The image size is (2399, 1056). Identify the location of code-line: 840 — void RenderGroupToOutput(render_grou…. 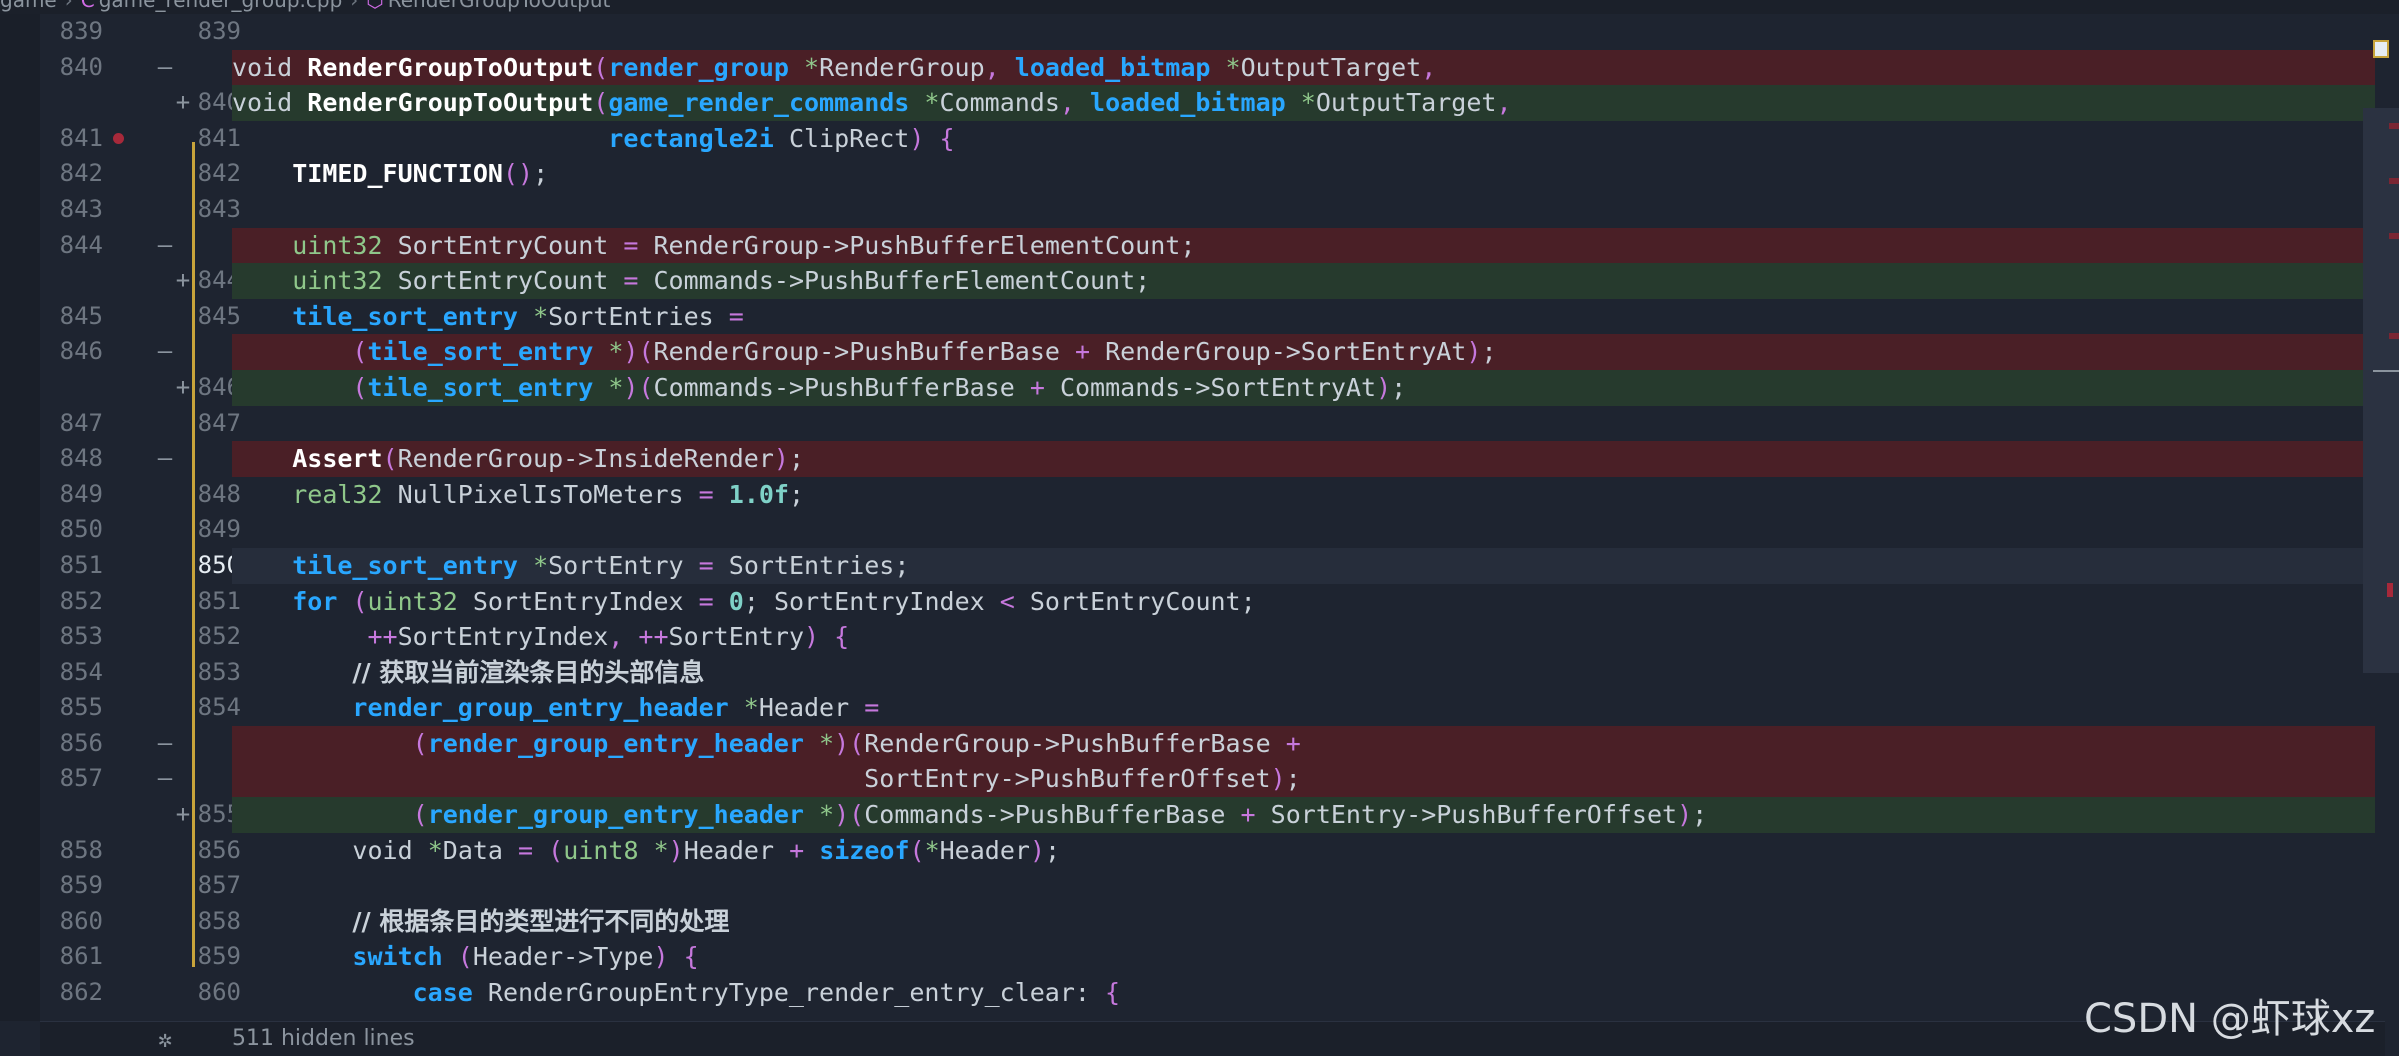
(1212, 67).